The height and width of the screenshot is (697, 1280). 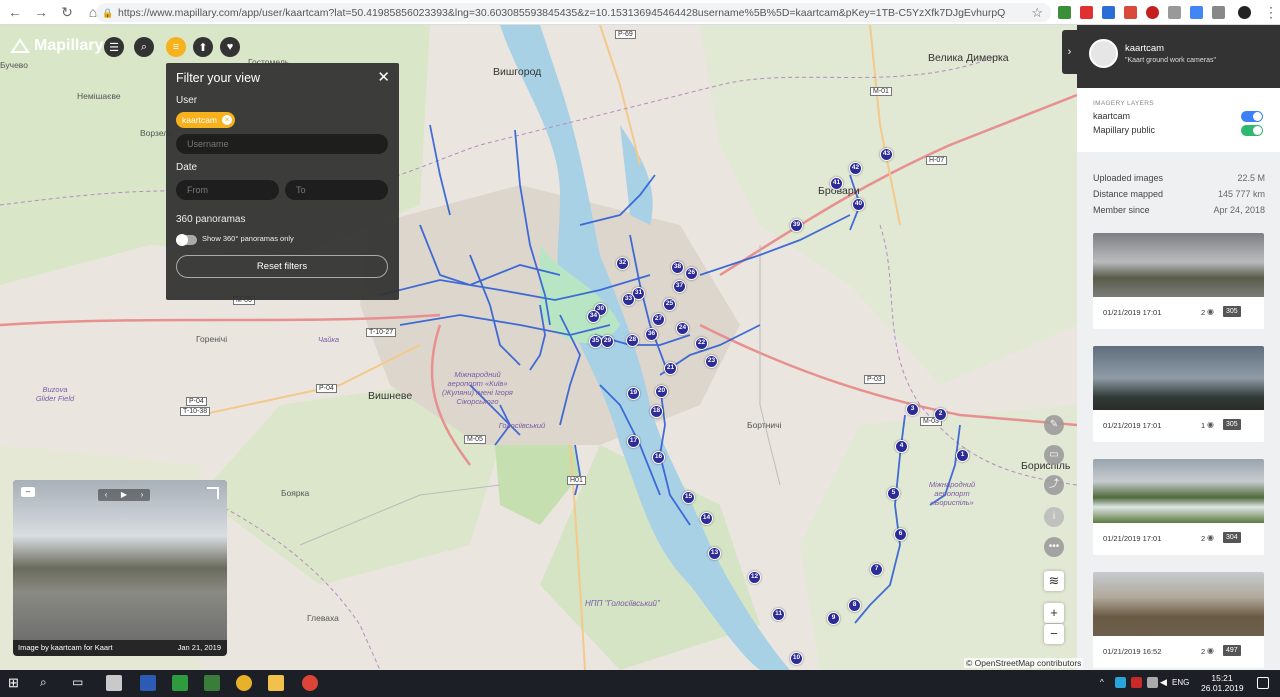 I want to click on sequence-marker: 39, so click(x=796, y=225).